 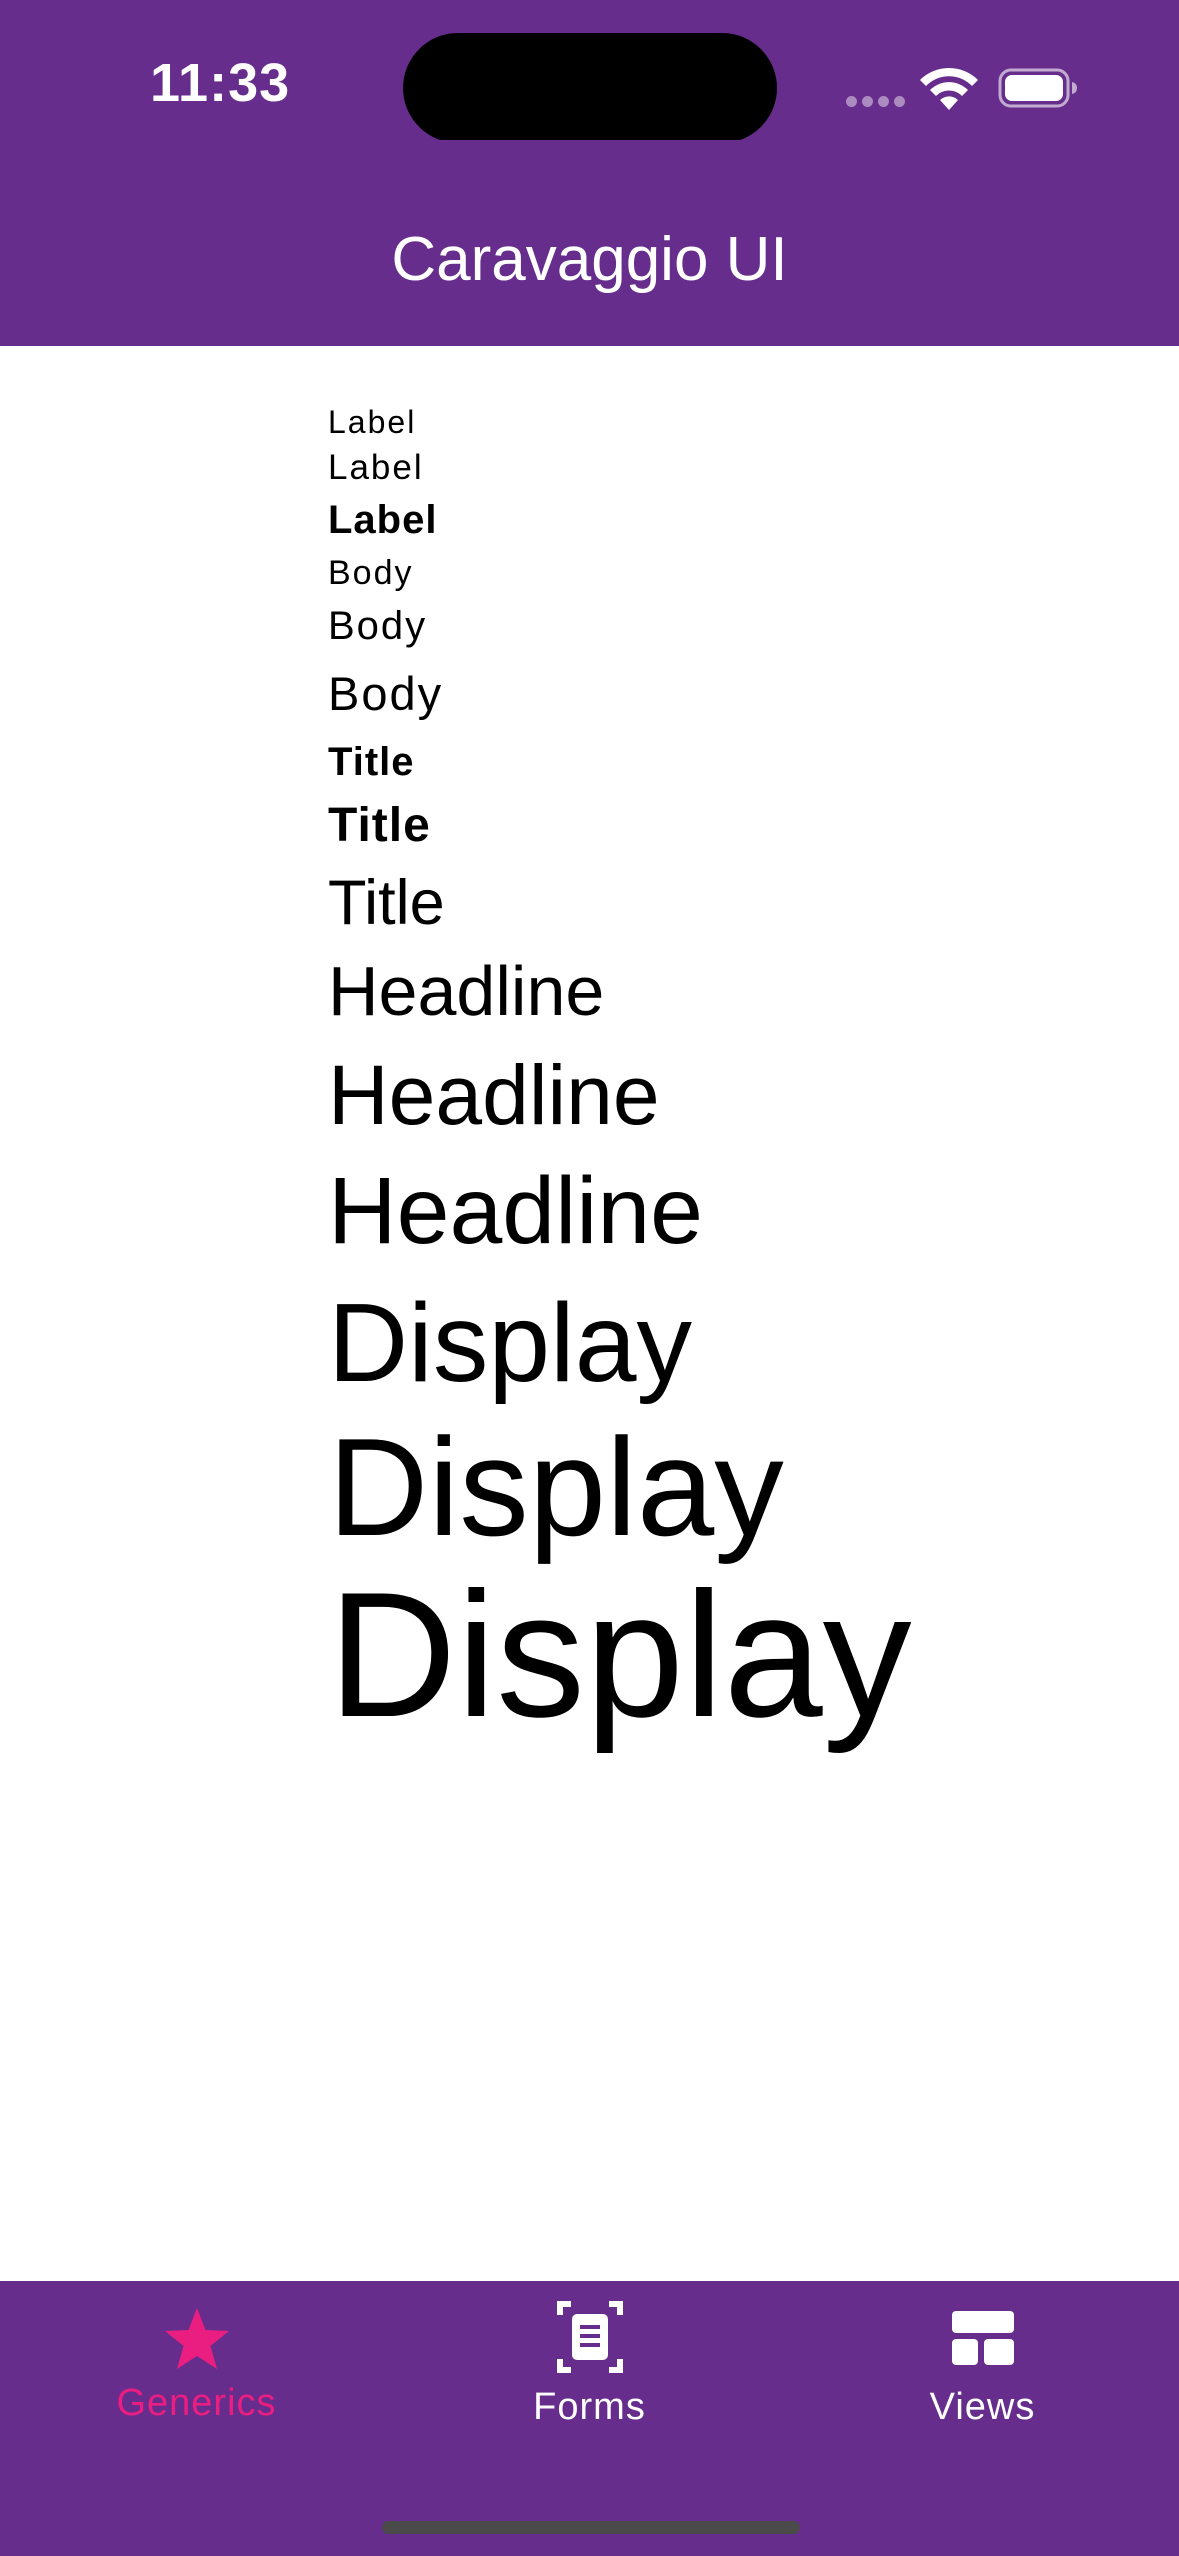 What do you see at coordinates (556, 1487) in the screenshot?
I see `display-medium-text: Display` at bounding box center [556, 1487].